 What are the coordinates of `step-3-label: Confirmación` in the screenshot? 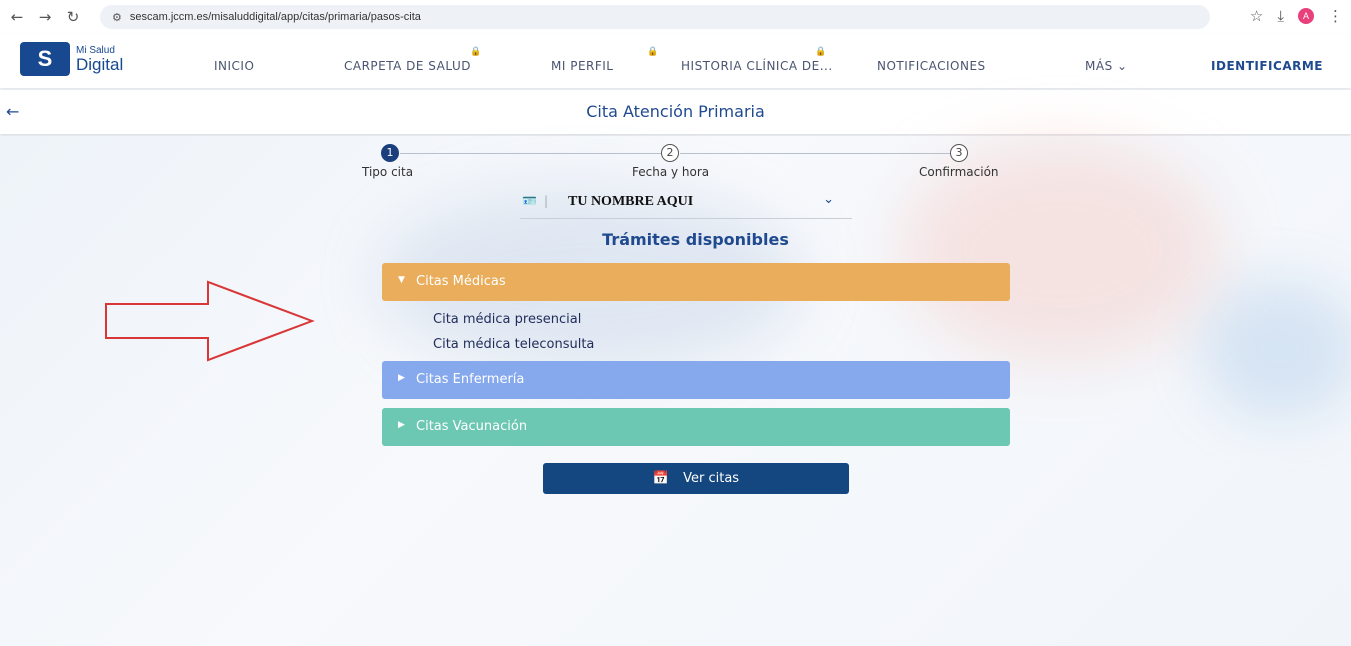 It's located at (959, 172).